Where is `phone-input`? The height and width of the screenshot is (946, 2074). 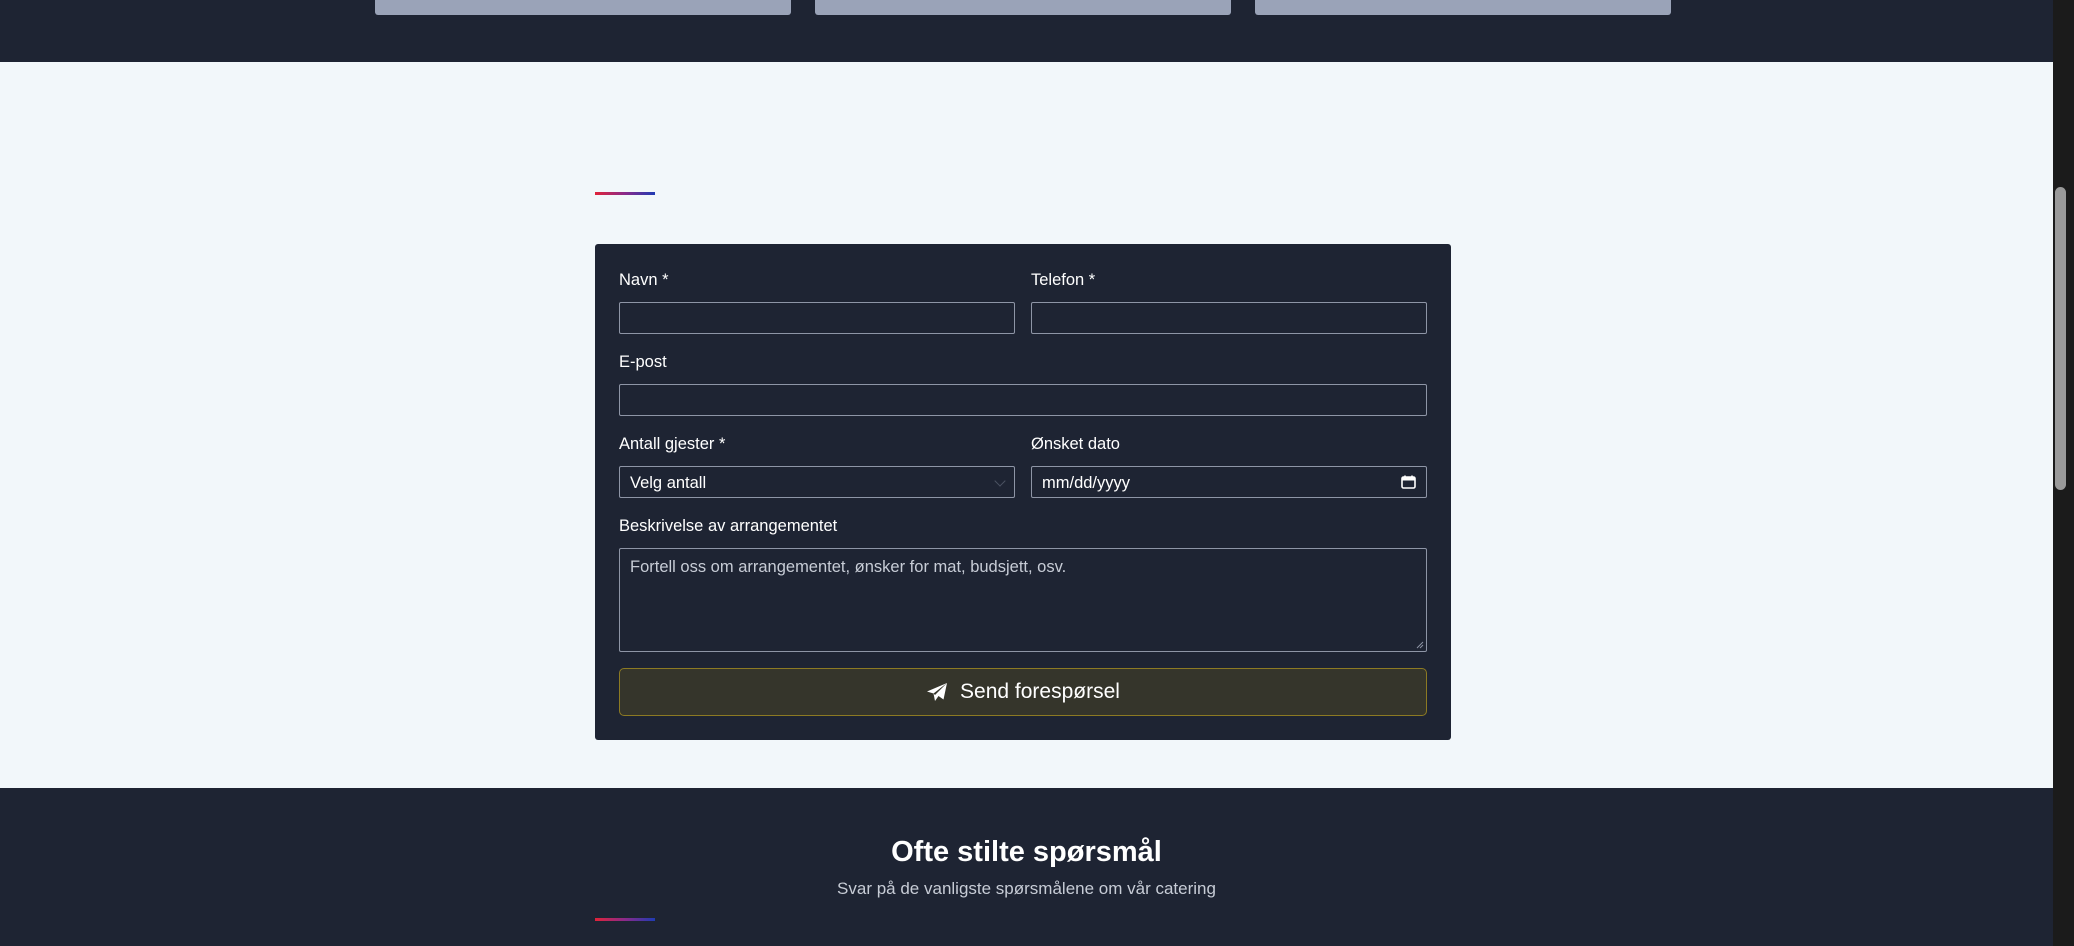 phone-input is located at coordinates (1229, 318).